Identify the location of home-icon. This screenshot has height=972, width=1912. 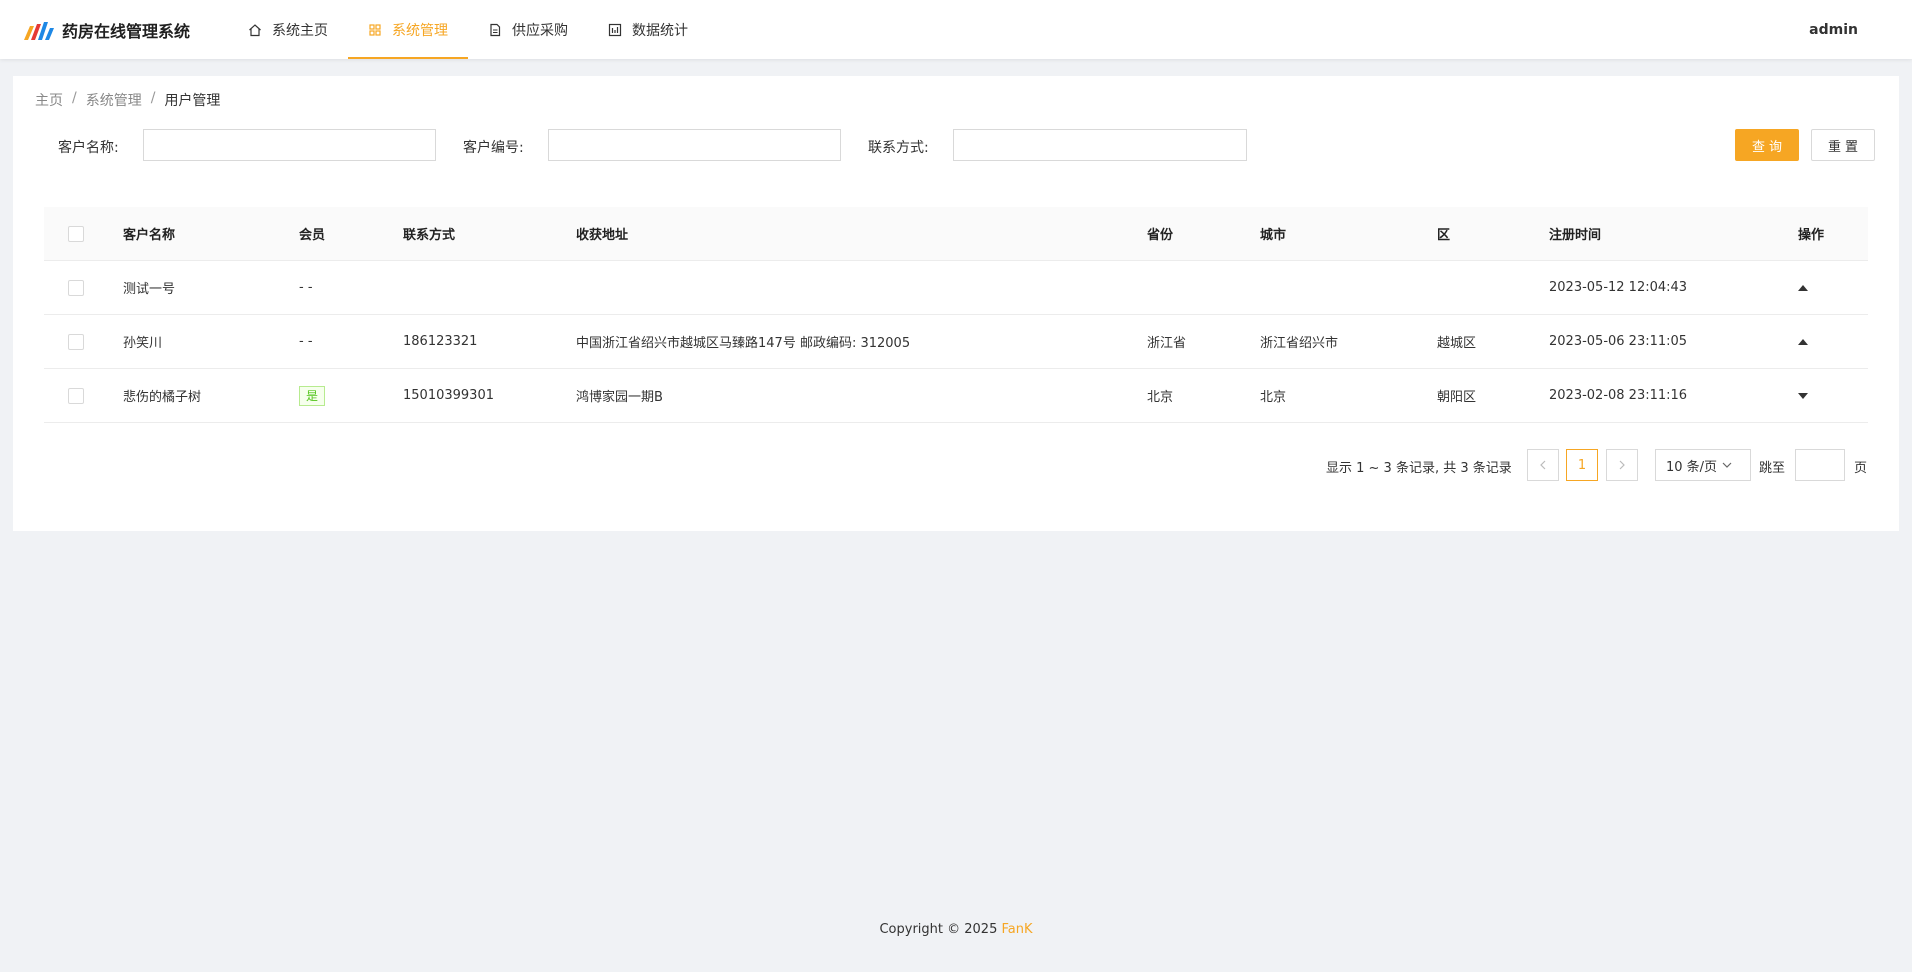
(255, 29).